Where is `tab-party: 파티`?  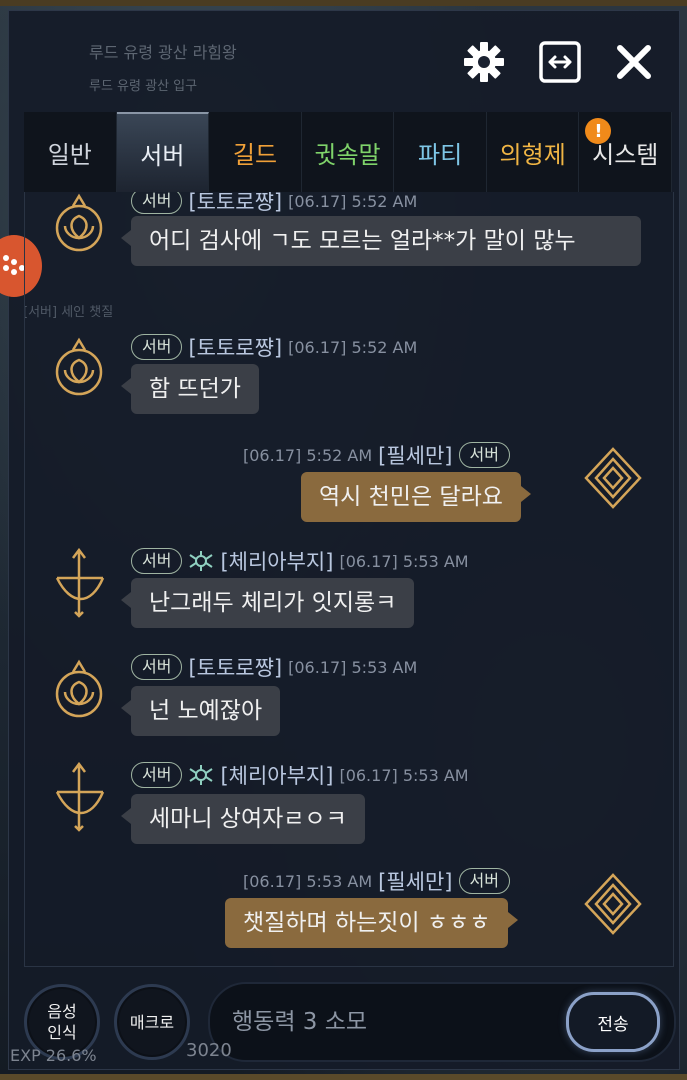 tab-party: 파티 is located at coordinates (440, 152).